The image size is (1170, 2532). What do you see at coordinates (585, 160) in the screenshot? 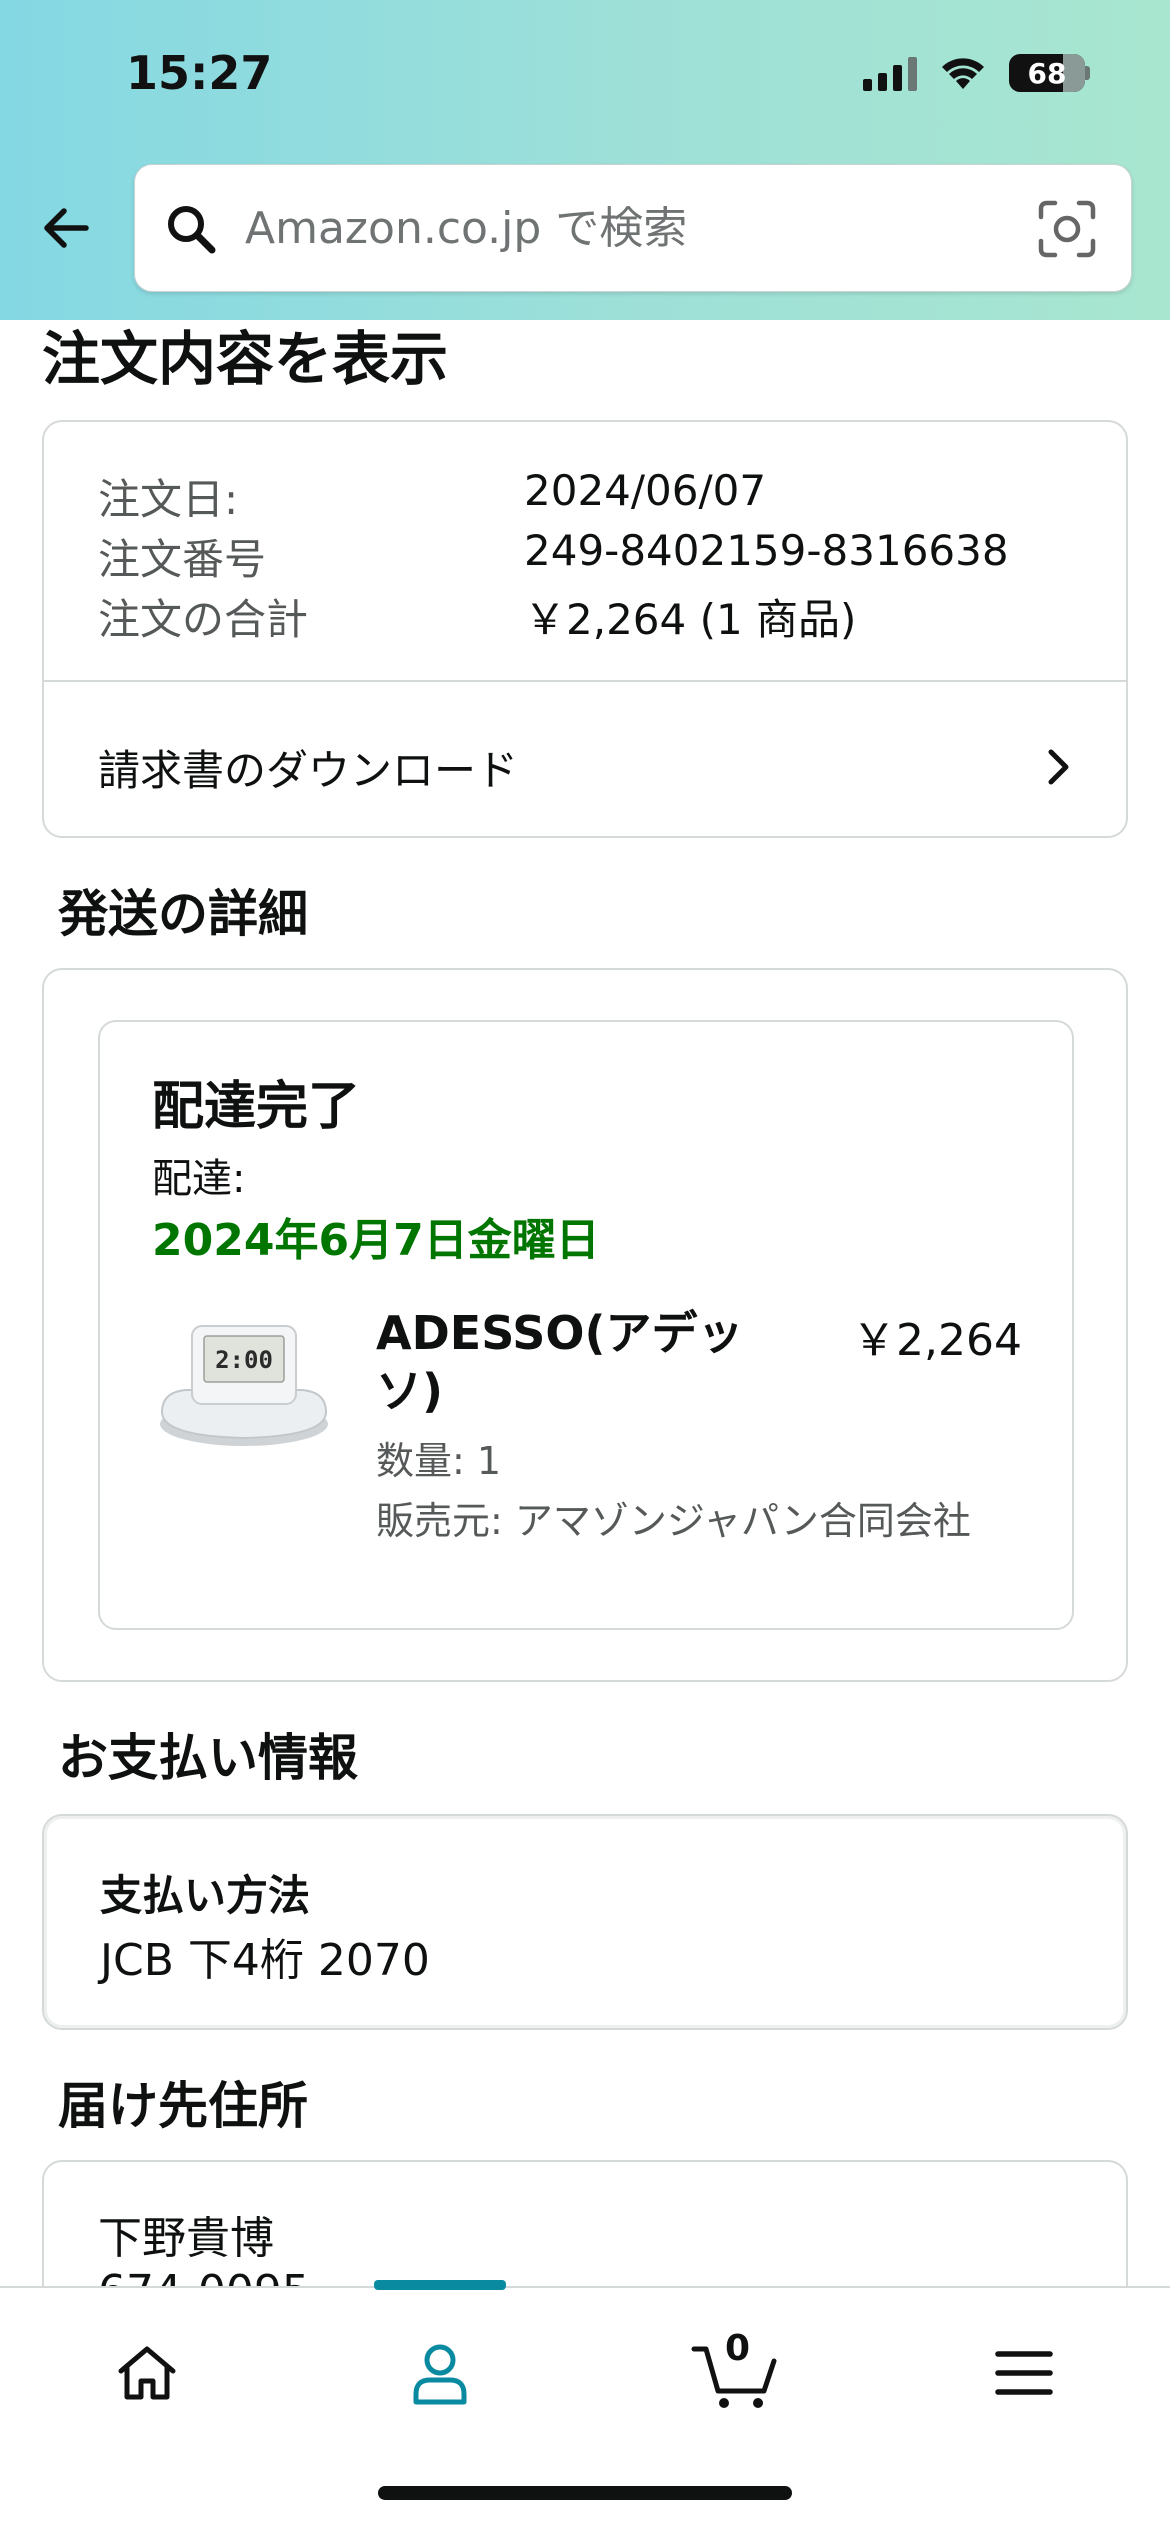
I see `app-header: 15:27 68` at bounding box center [585, 160].